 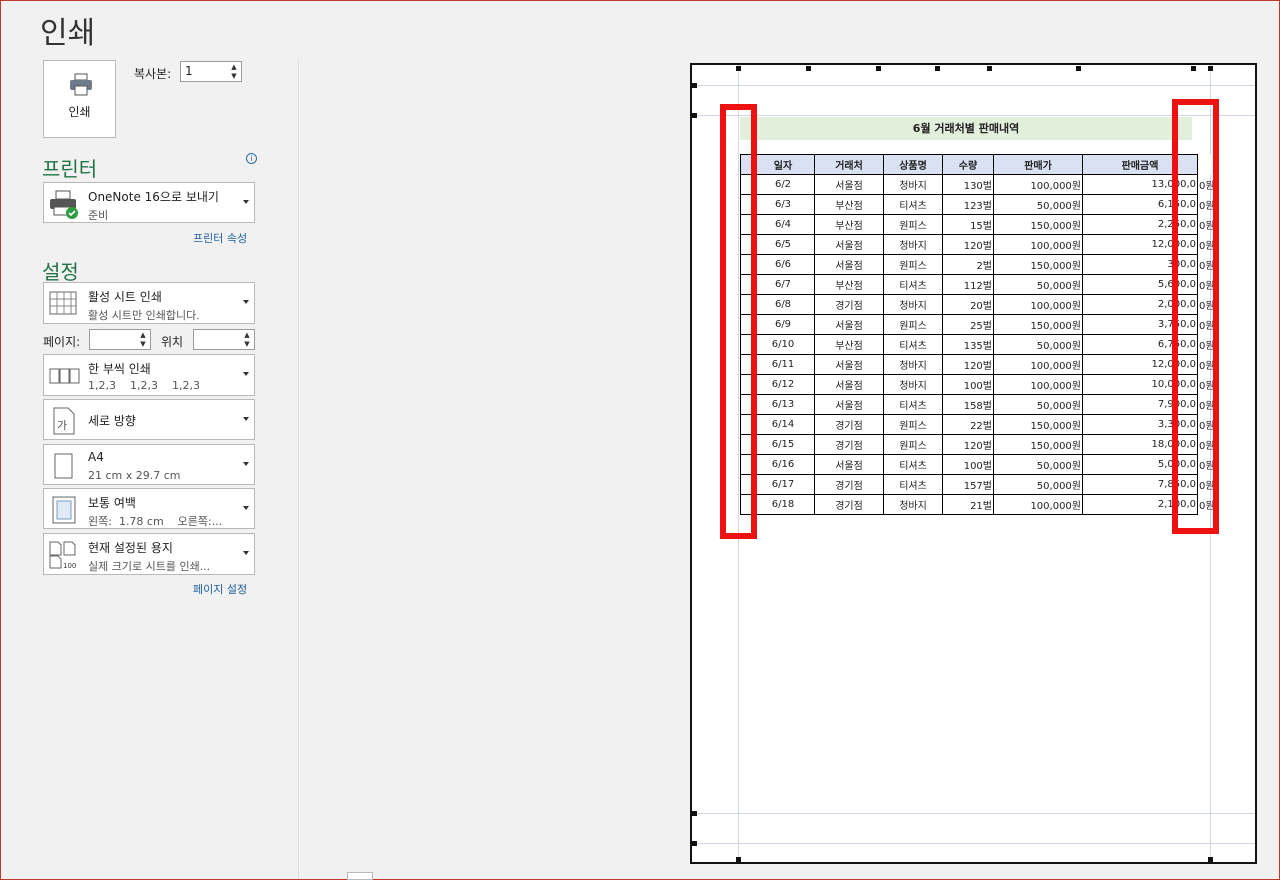 I want to click on table-cell: 6/14, so click(x=783, y=424).